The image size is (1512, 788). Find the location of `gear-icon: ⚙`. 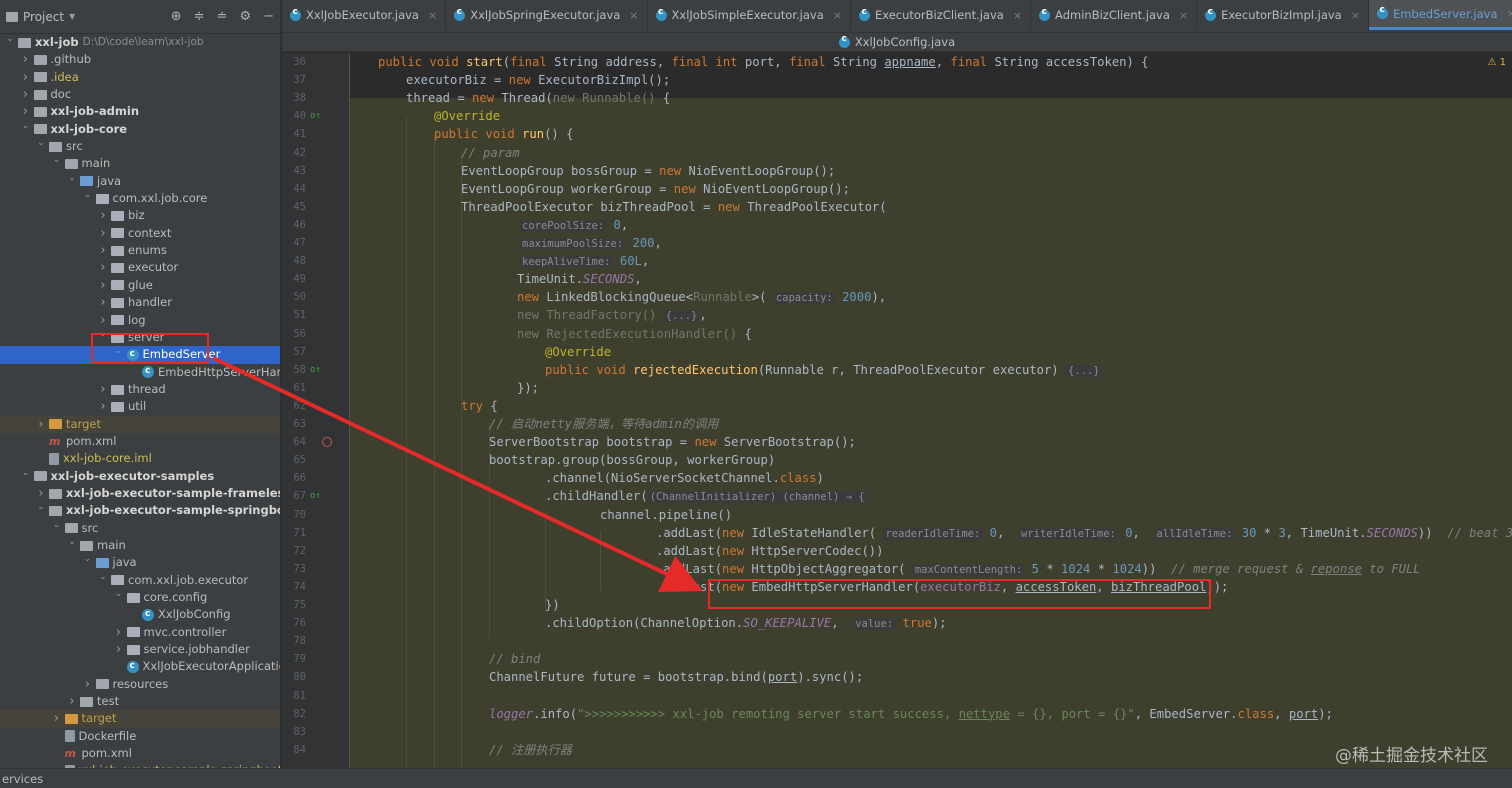

gear-icon: ⚙ is located at coordinates (245, 16).